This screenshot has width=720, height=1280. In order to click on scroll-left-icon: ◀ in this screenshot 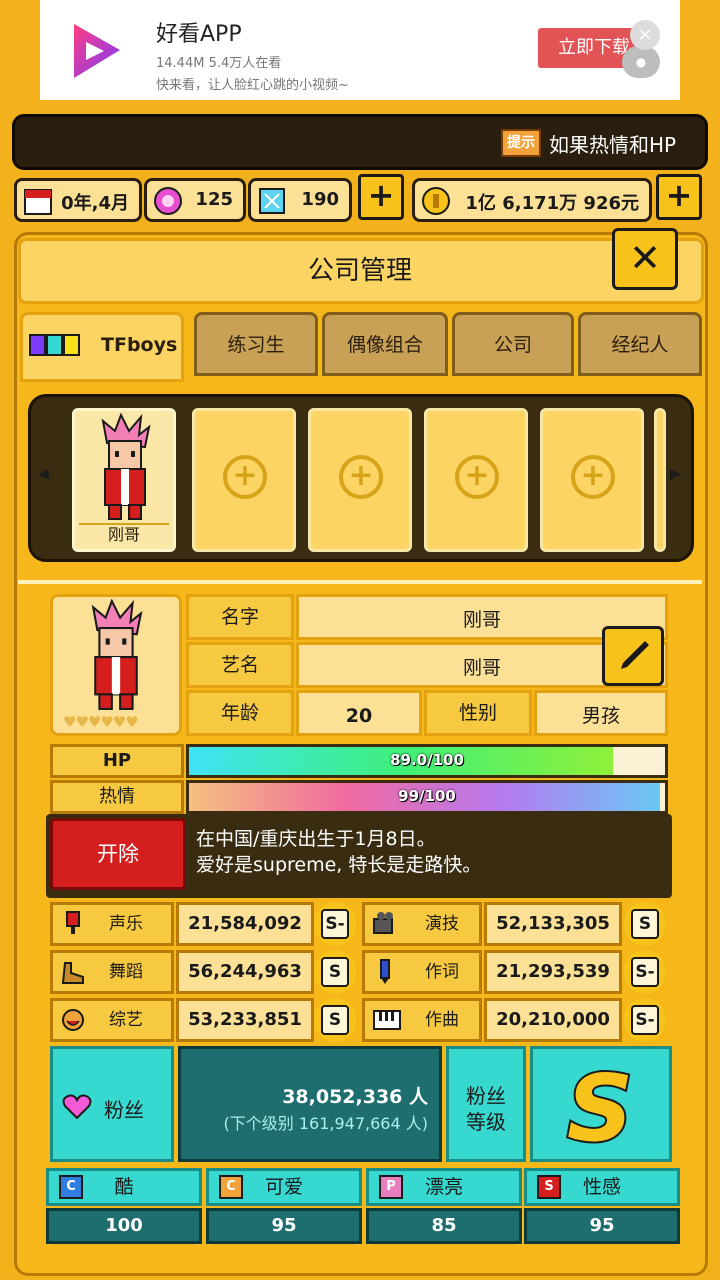, I will do `click(43, 474)`.